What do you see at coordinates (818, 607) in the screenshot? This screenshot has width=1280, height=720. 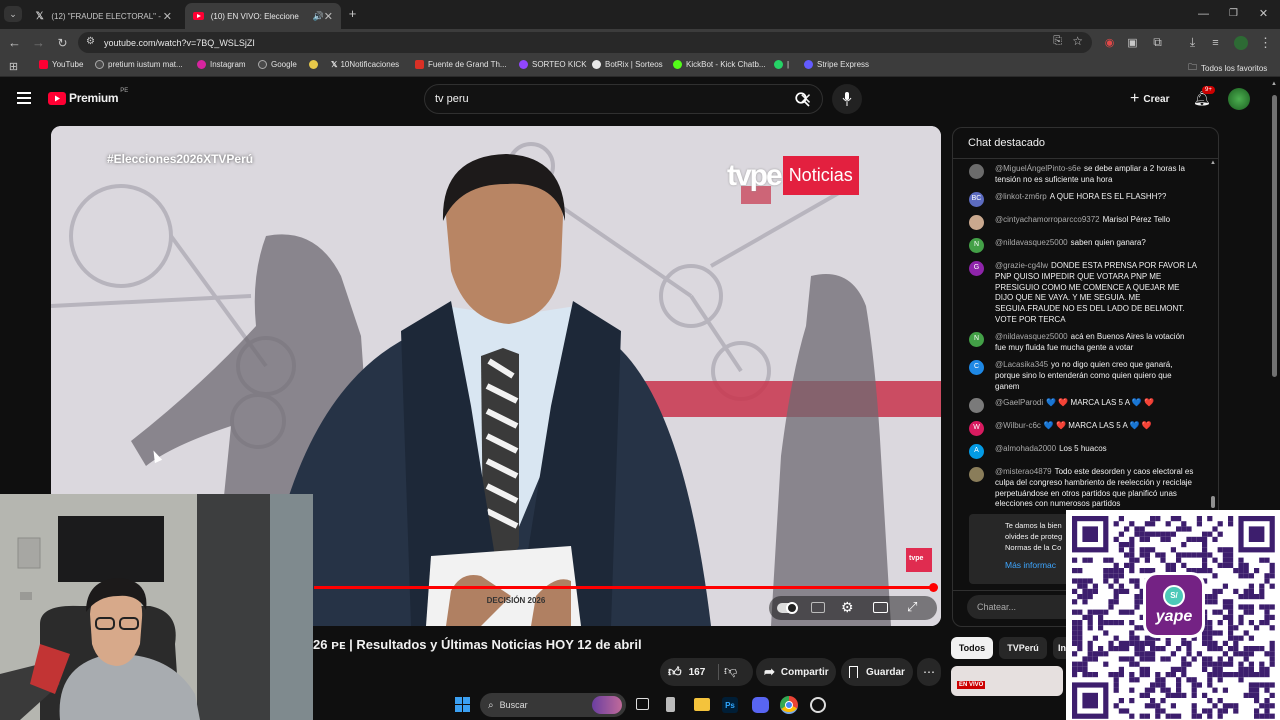 I see `subtitles-icon` at bounding box center [818, 607].